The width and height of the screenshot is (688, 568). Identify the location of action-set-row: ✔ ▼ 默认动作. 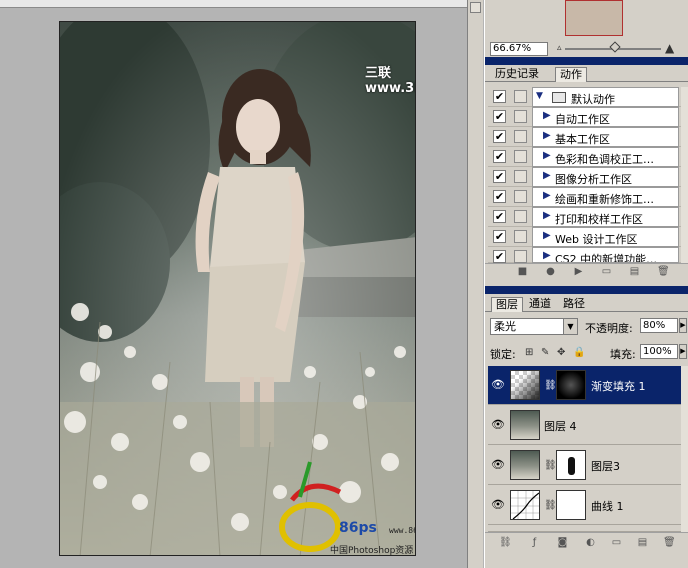
(584, 97).